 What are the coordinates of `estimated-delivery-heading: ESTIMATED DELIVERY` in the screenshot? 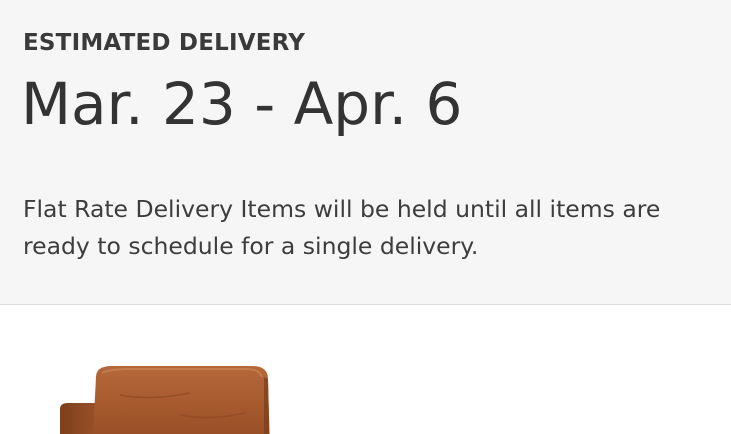 It's located at (164, 43).